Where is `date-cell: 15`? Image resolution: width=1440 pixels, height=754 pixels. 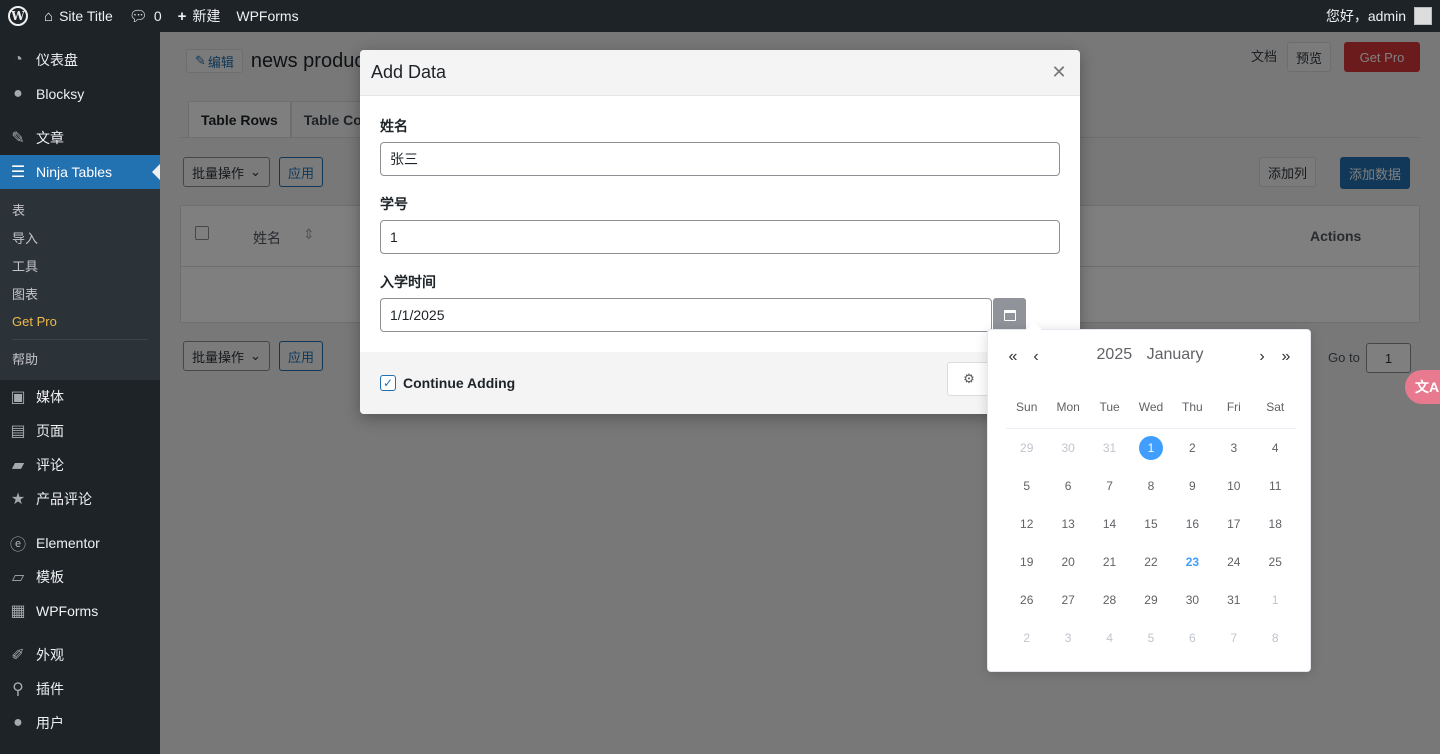 date-cell: 15 is located at coordinates (1150, 524).